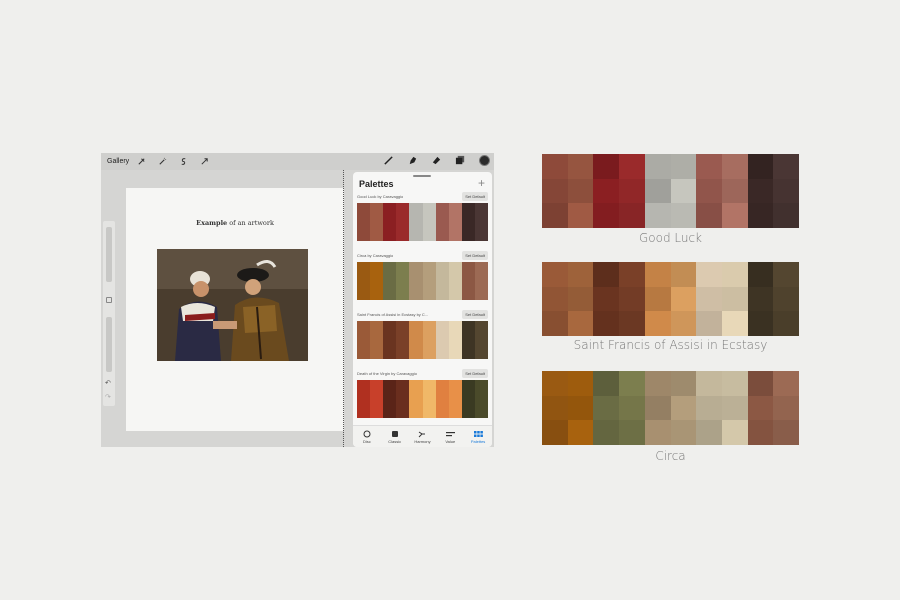  What do you see at coordinates (460, 160) in the screenshot?
I see `layers-icon` at bounding box center [460, 160].